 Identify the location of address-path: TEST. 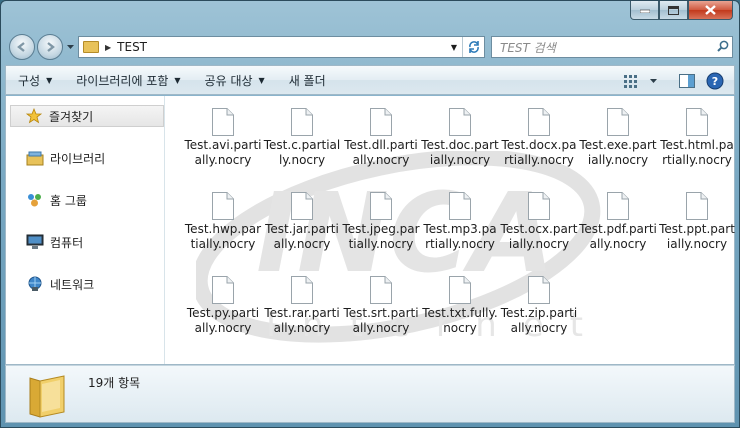
(281, 47).